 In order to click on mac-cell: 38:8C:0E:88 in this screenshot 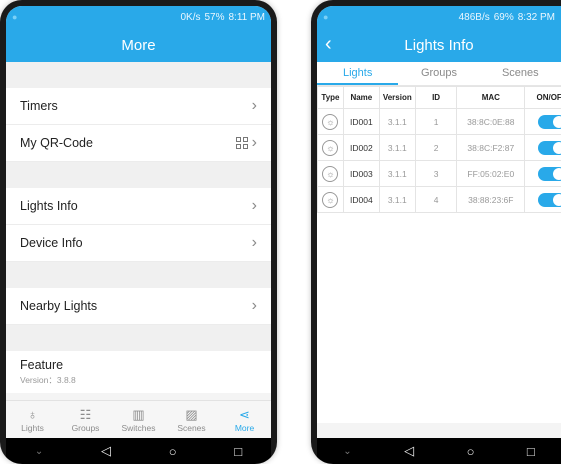, I will do `click(491, 121)`.